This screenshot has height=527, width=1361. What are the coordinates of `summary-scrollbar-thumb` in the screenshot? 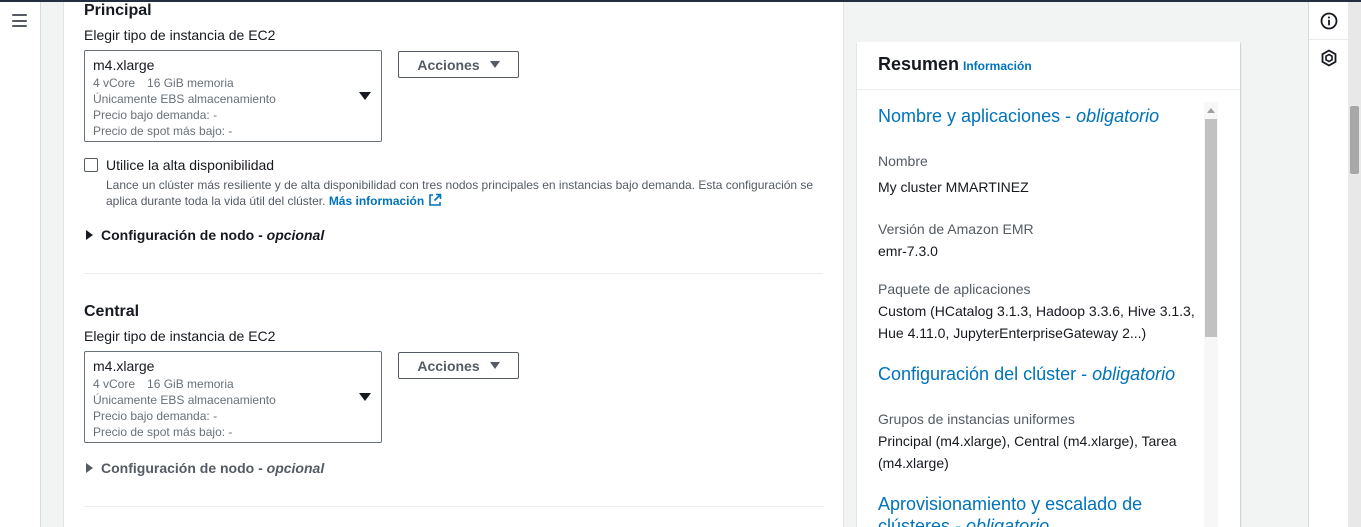 It's located at (1211, 228).